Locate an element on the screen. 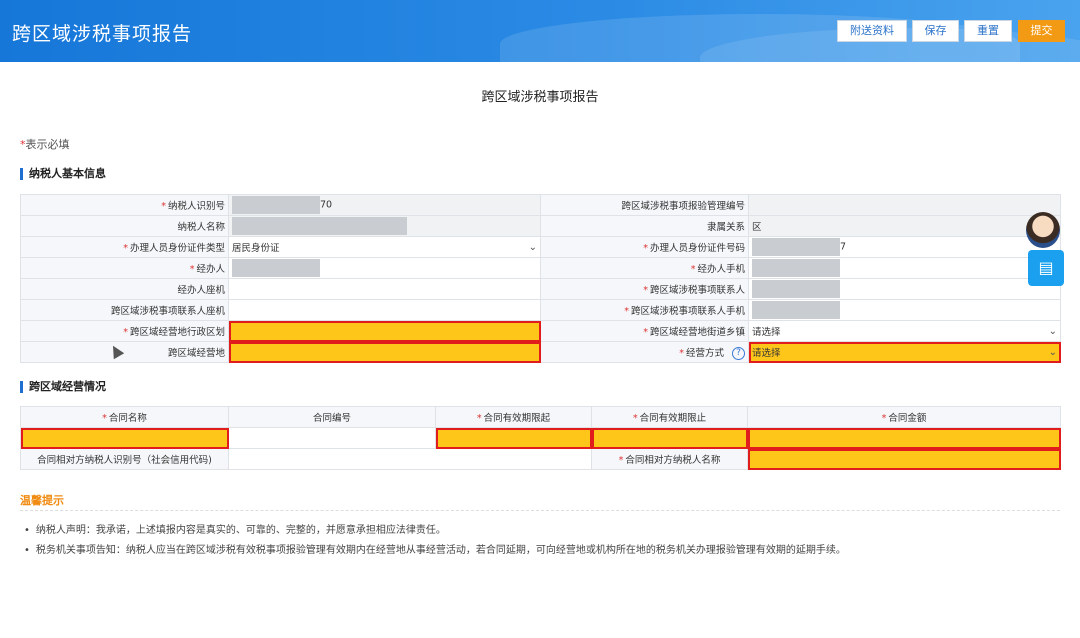  handler-landline-input is located at coordinates (384, 289).